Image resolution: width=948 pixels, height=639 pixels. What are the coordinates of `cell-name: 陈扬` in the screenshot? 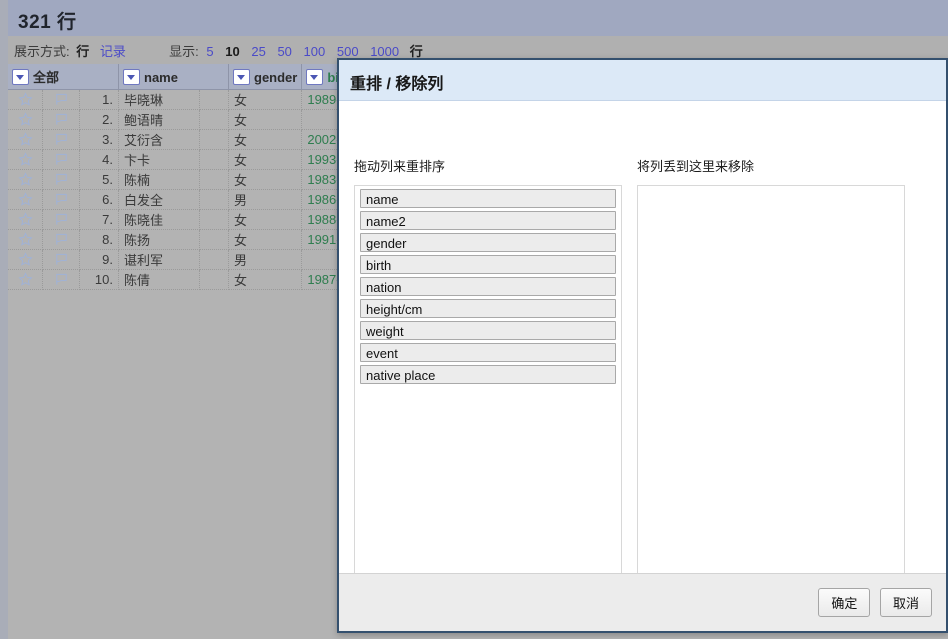 It's located at (159, 239).